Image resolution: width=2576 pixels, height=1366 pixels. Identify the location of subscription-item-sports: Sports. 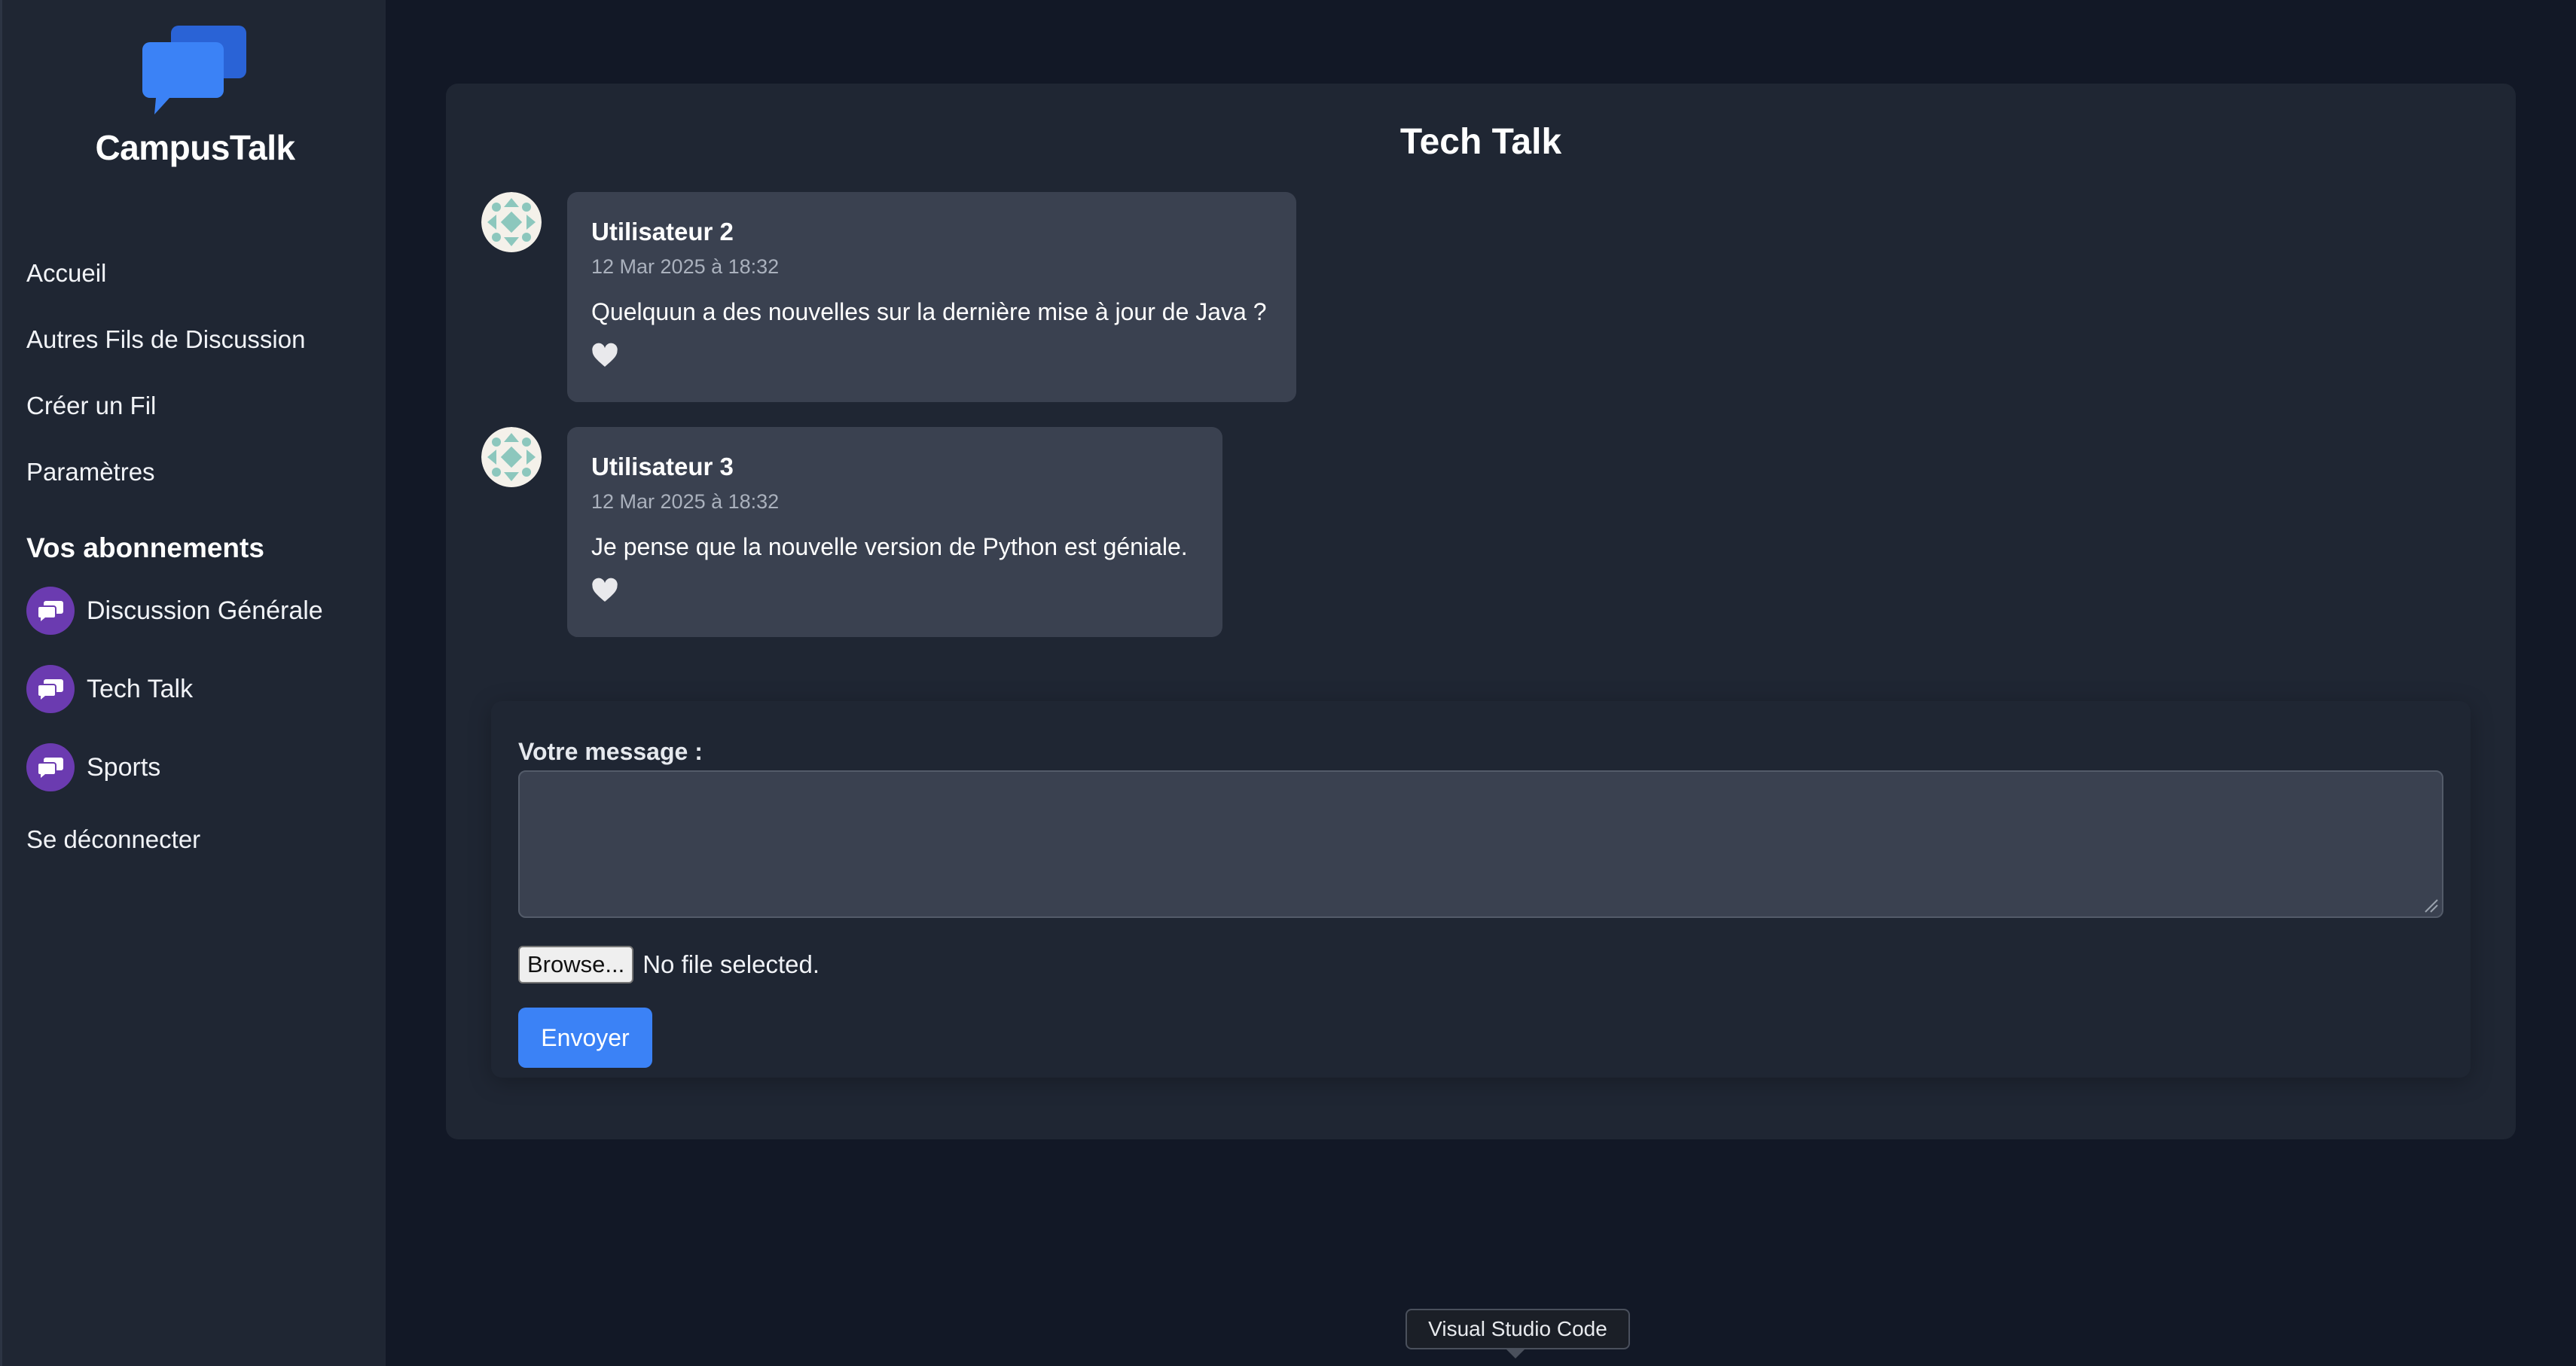
(93, 767).